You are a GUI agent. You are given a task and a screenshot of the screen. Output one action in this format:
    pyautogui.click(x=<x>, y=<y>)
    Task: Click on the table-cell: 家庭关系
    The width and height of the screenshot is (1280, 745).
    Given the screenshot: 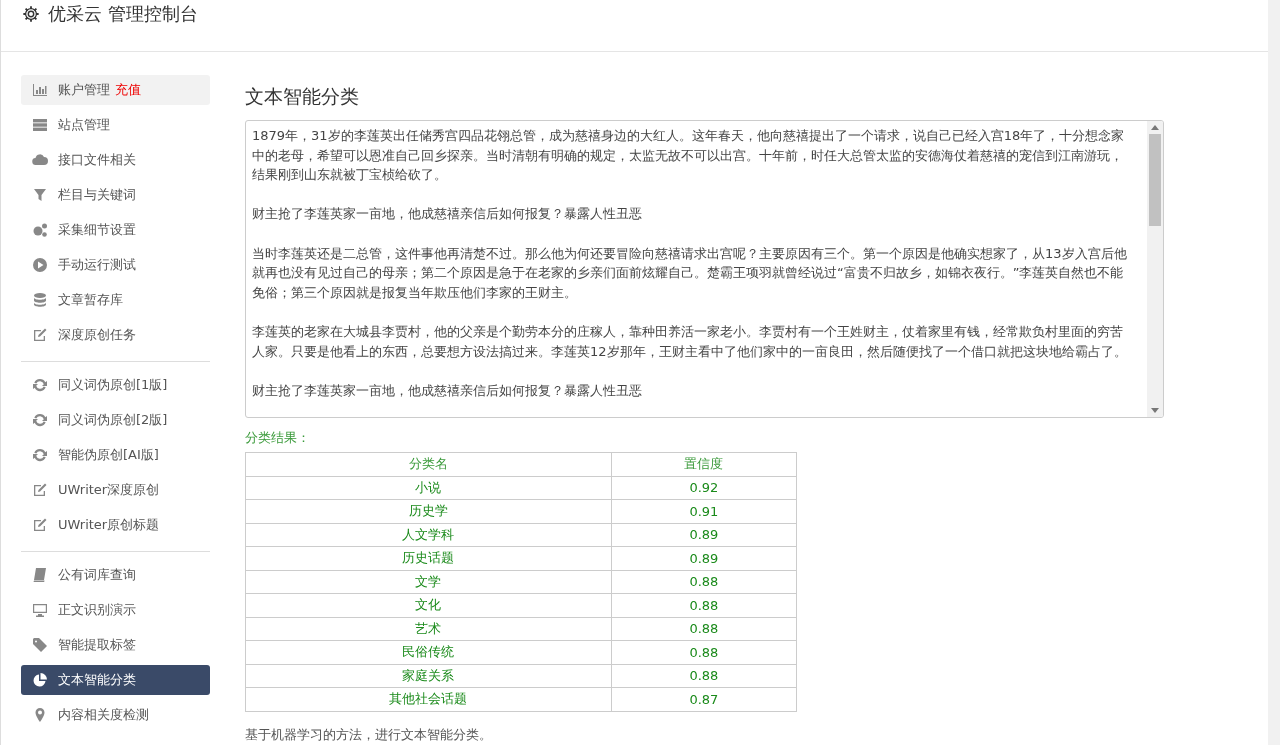 What is the action you would take?
    pyautogui.click(x=428, y=676)
    